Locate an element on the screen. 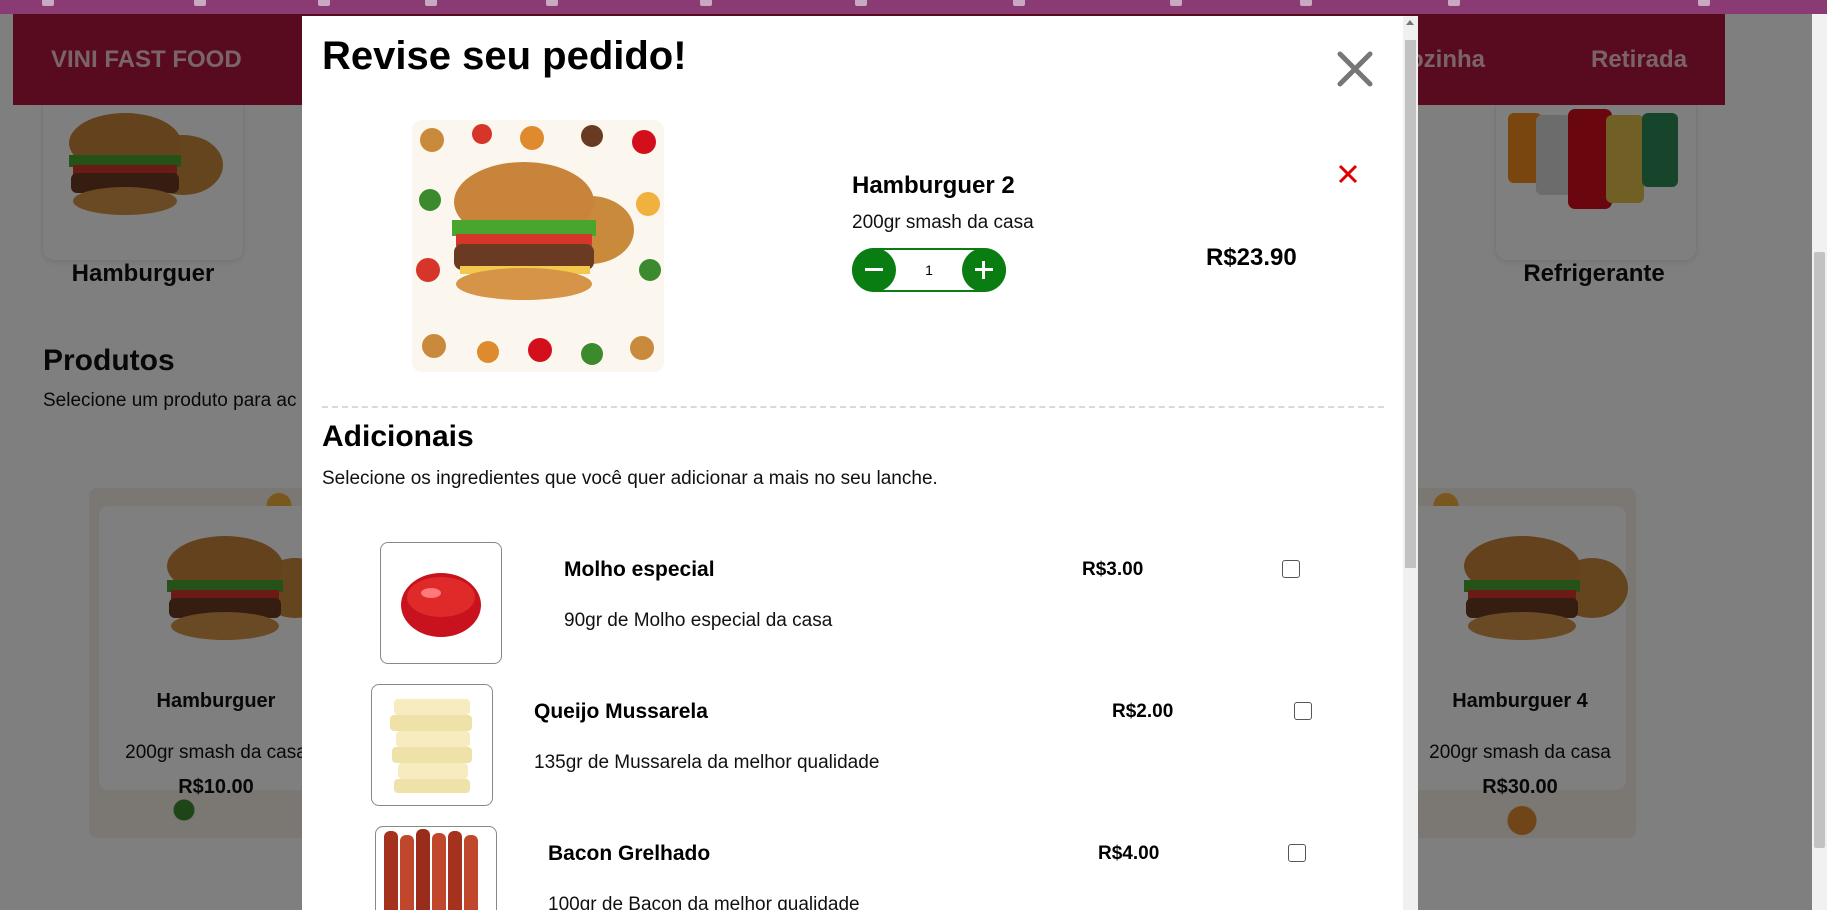 The height and width of the screenshot is (910, 1827). additional-price: R$2.00 is located at coordinates (1143, 711).